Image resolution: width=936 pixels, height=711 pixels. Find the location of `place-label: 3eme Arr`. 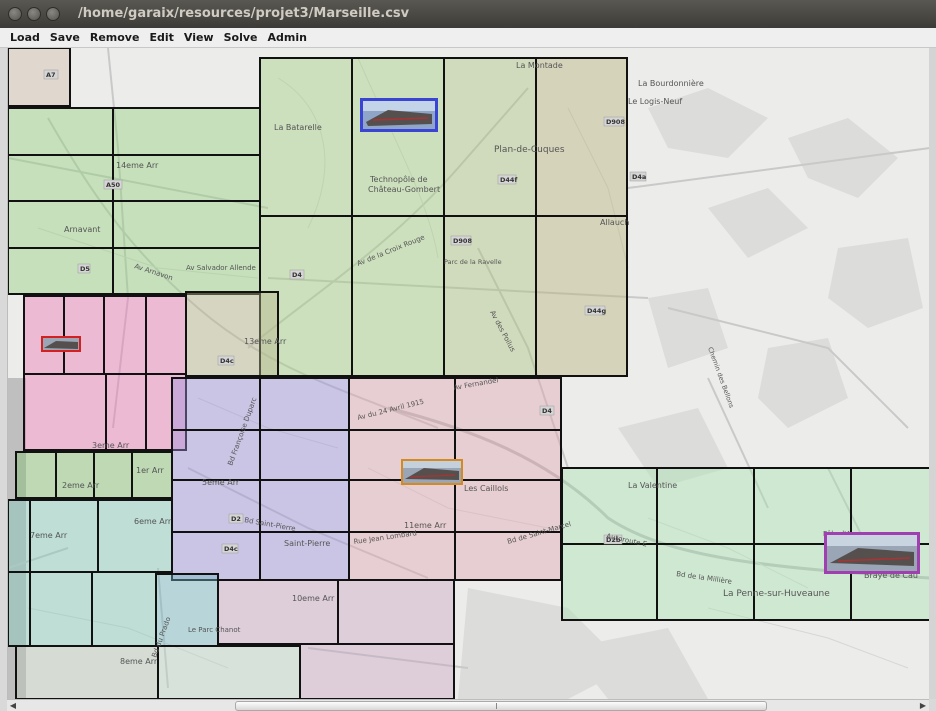

place-label: 3eme Arr is located at coordinates (111, 445).